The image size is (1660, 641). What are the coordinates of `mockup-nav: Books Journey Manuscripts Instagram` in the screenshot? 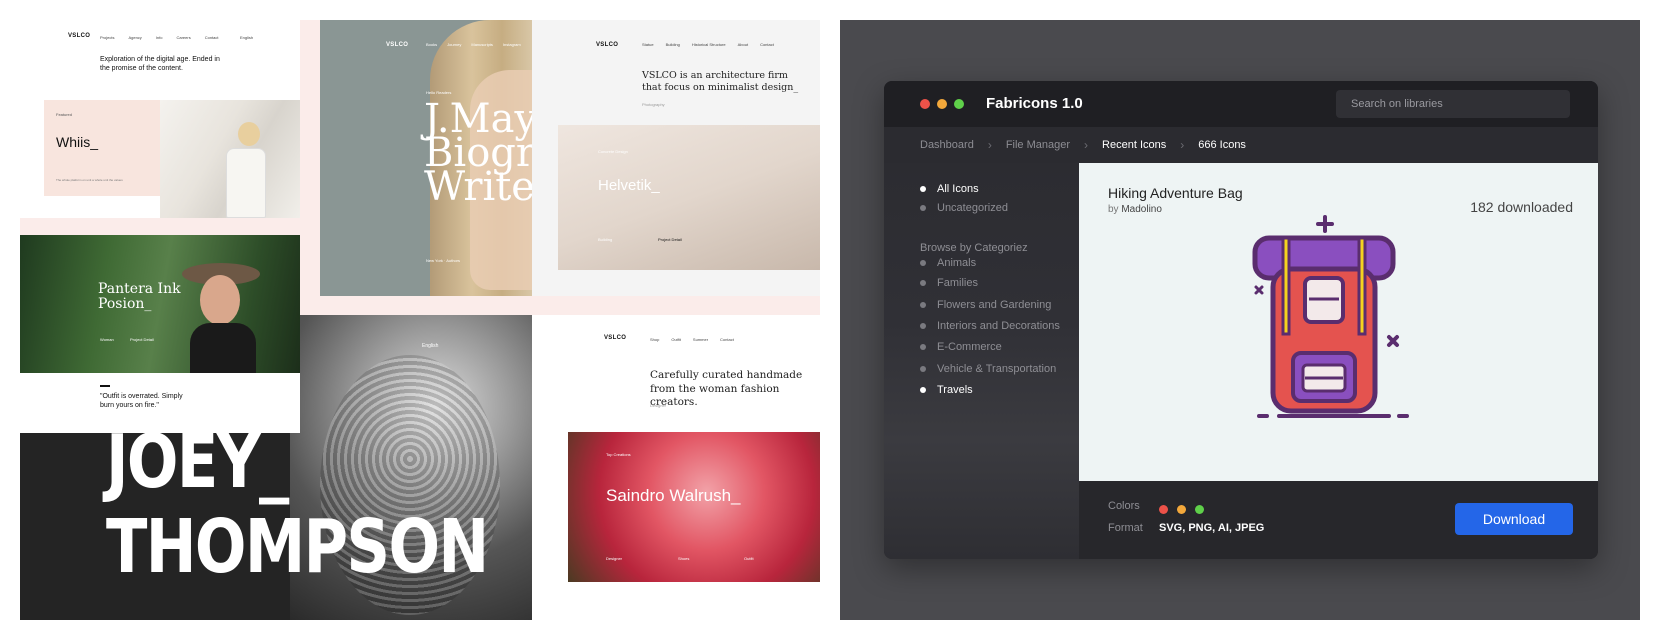 It's located at (473, 44).